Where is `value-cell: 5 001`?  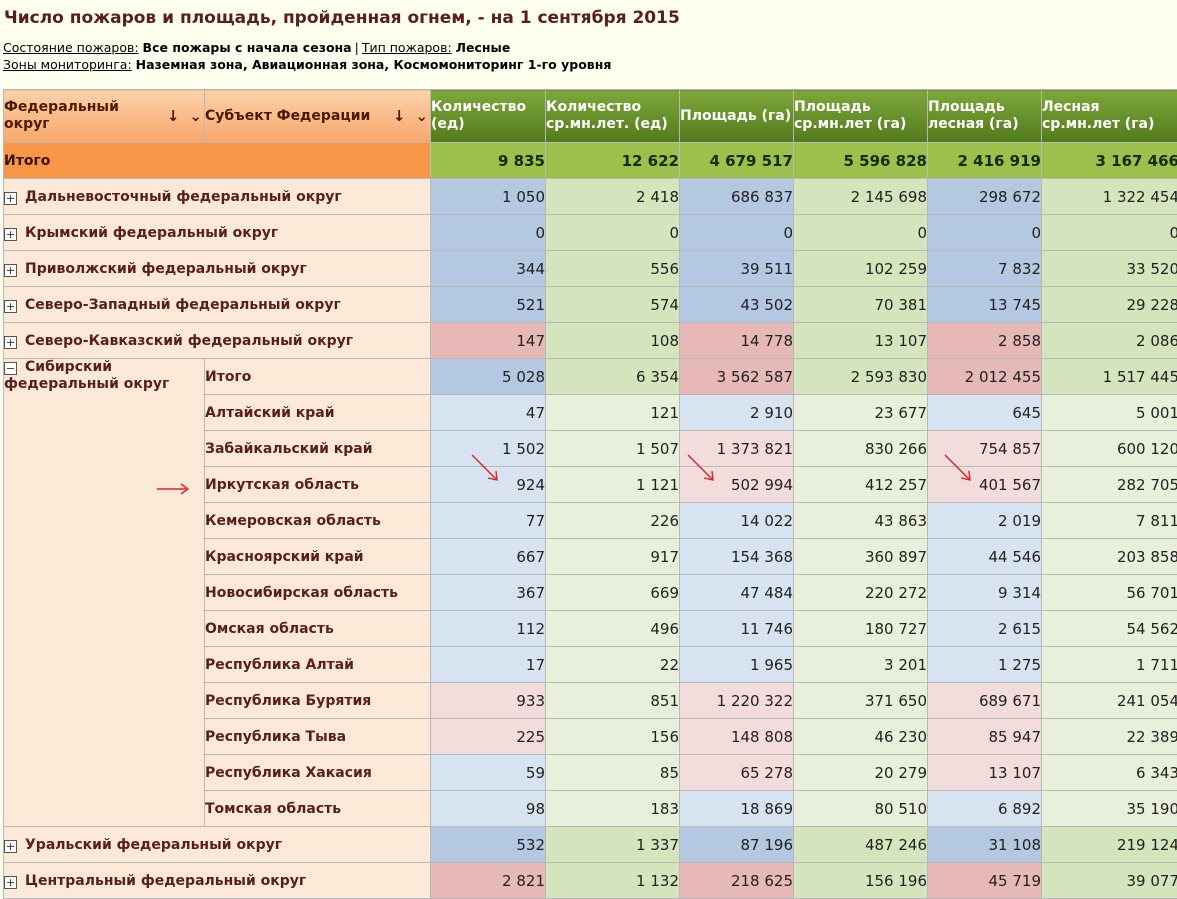
value-cell: 5 001 is located at coordinates (1109, 413).